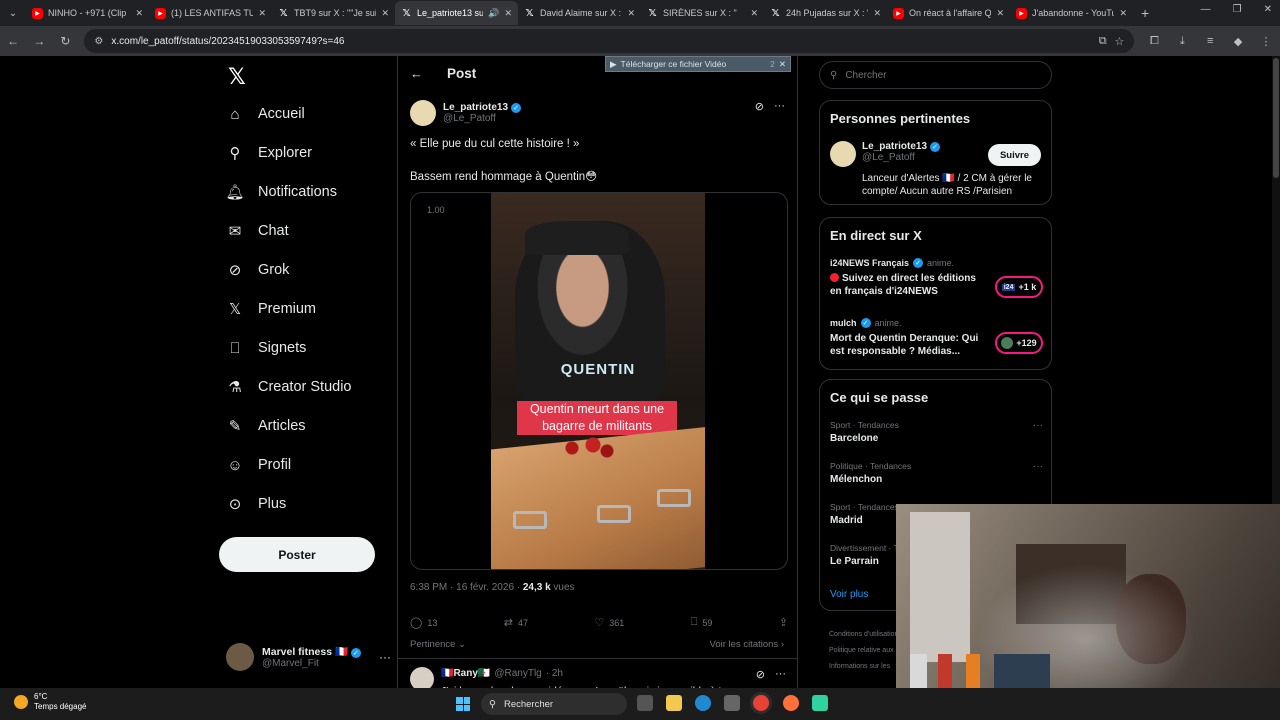 The height and width of the screenshot is (720, 1280). What do you see at coordinates (940, 587) in the screenshot?
I see `webcam-background-door` at bounding box center [940, 587].